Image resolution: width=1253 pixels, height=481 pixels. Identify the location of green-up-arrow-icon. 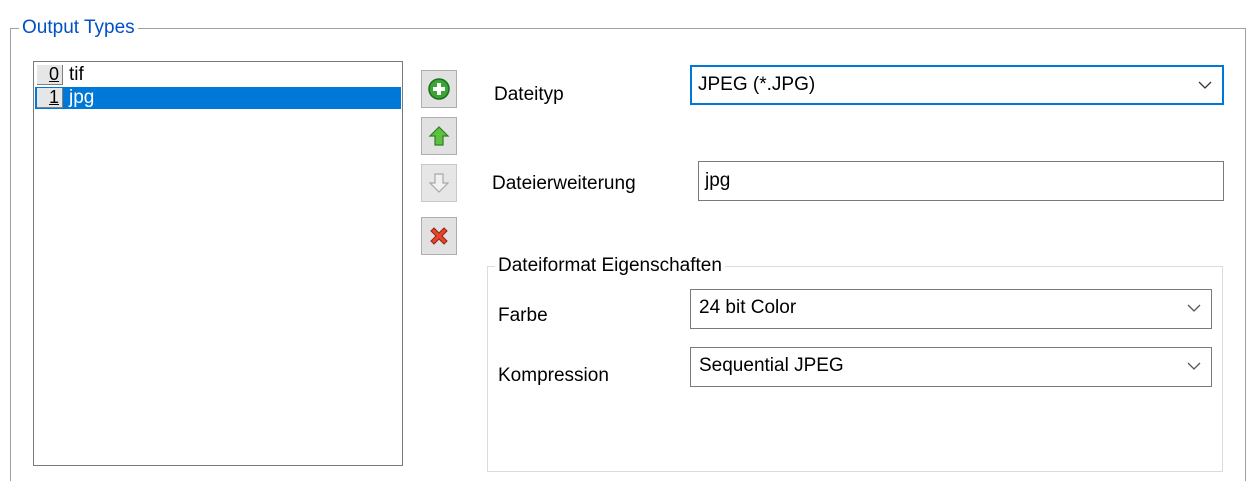
(439, 136).